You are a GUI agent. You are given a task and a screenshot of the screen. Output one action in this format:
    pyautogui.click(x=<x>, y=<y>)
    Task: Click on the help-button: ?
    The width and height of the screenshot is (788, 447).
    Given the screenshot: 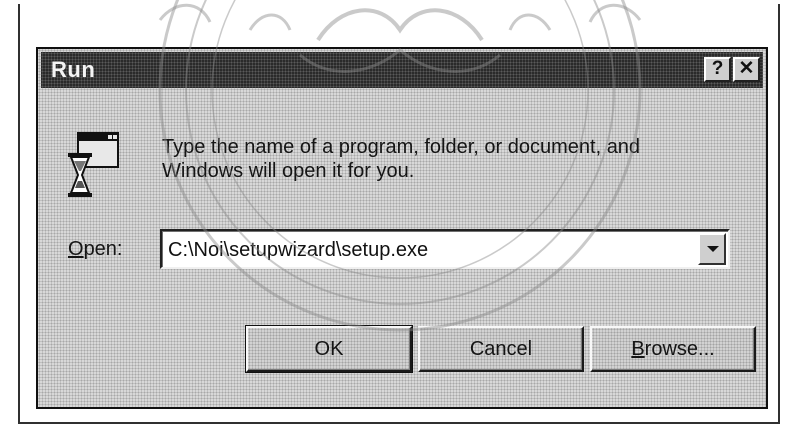 What is the action you would take?
    pyautogui.click(x=717, y=69)
    